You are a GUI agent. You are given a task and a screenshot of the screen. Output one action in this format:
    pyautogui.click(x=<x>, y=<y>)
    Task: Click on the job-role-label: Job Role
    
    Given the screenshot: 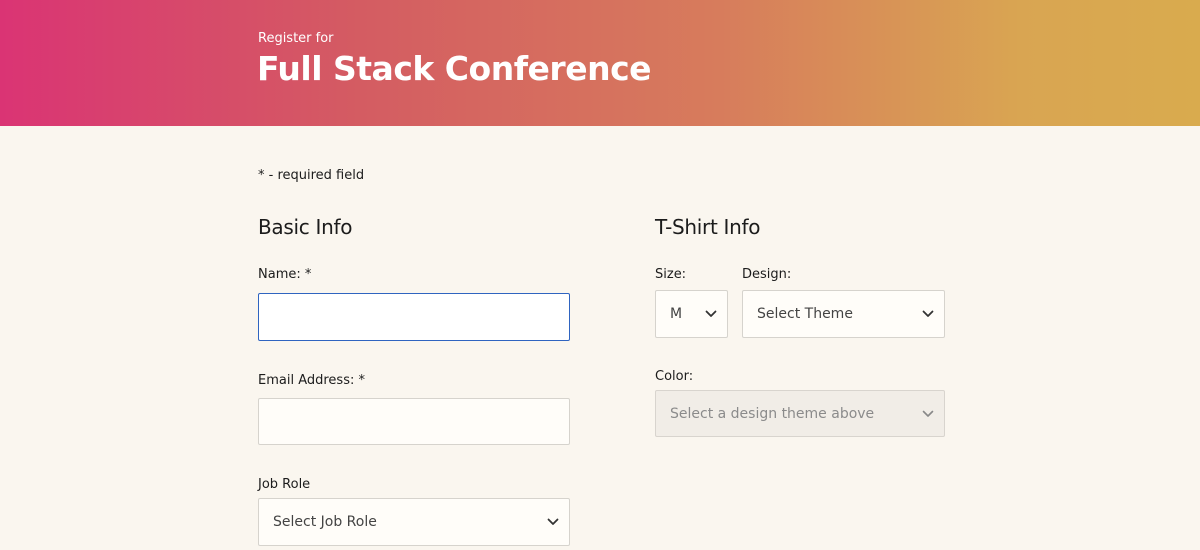 What is the action you would take?
    pyautogui.click(x=284, y=484)
    